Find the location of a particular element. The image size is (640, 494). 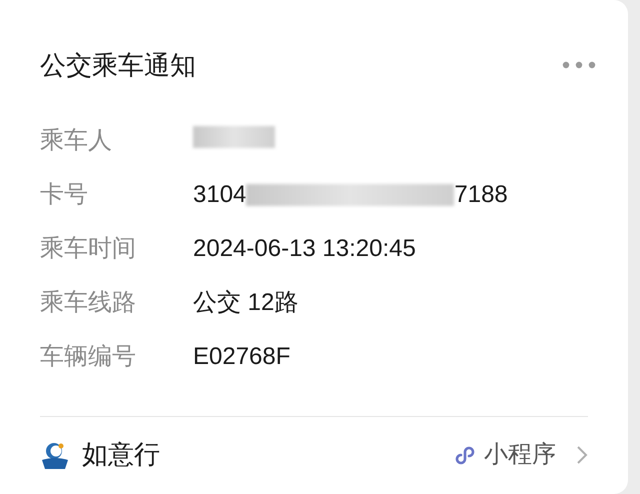

card-number-end: 7188 is located at coordinates (481, 195).